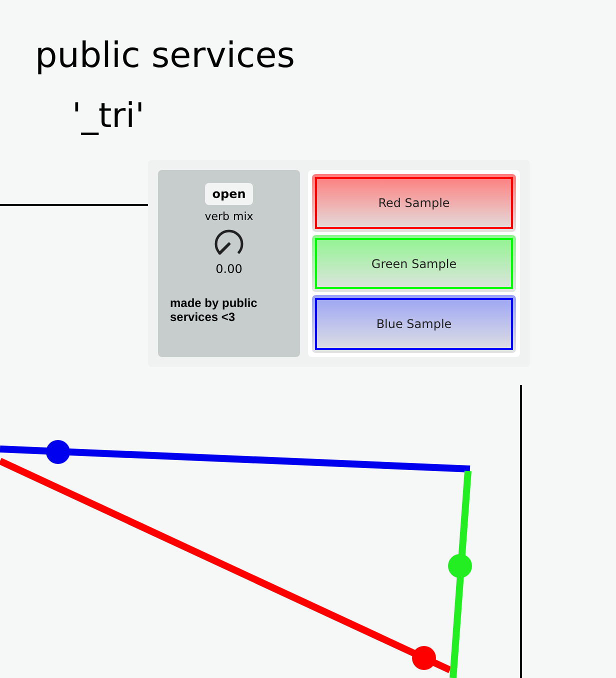 This screenshot has height=678, width=616. I want to click on title: public services, so click(165, 56).